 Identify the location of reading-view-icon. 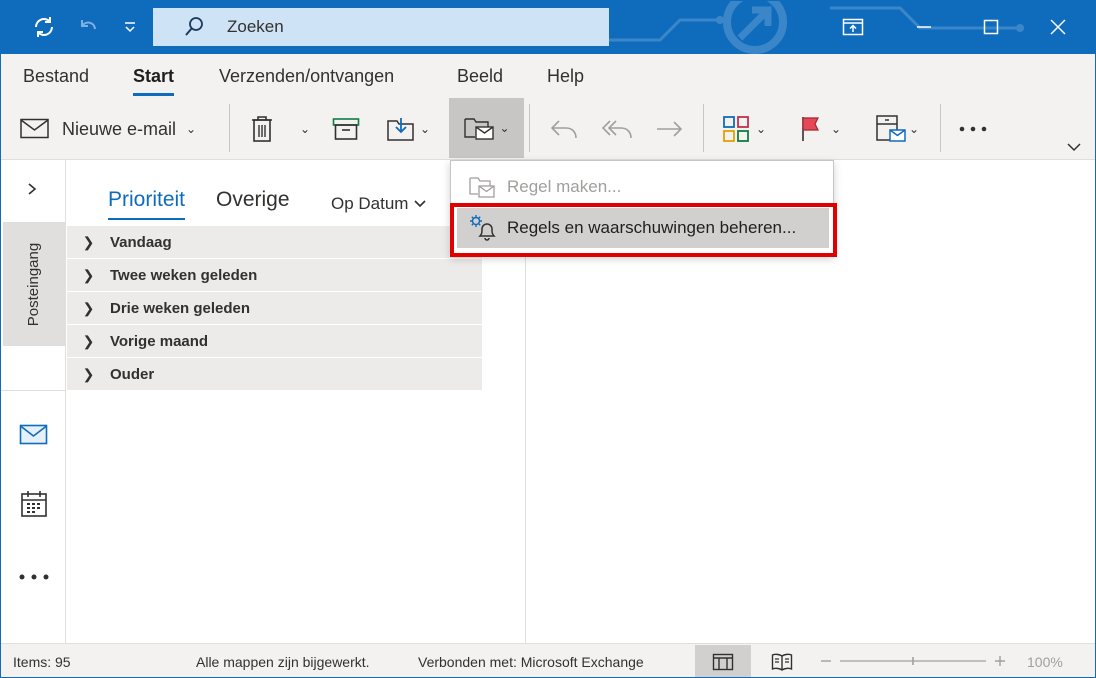
(782, 662).